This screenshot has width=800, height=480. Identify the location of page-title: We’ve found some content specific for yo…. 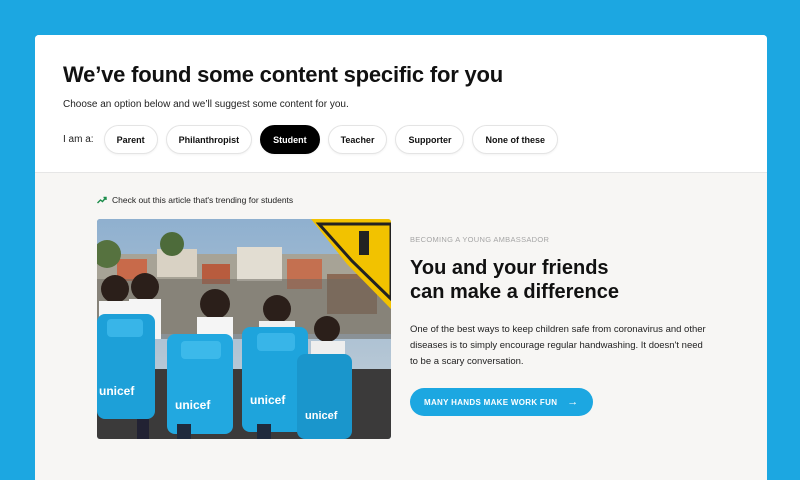
(283, 74).